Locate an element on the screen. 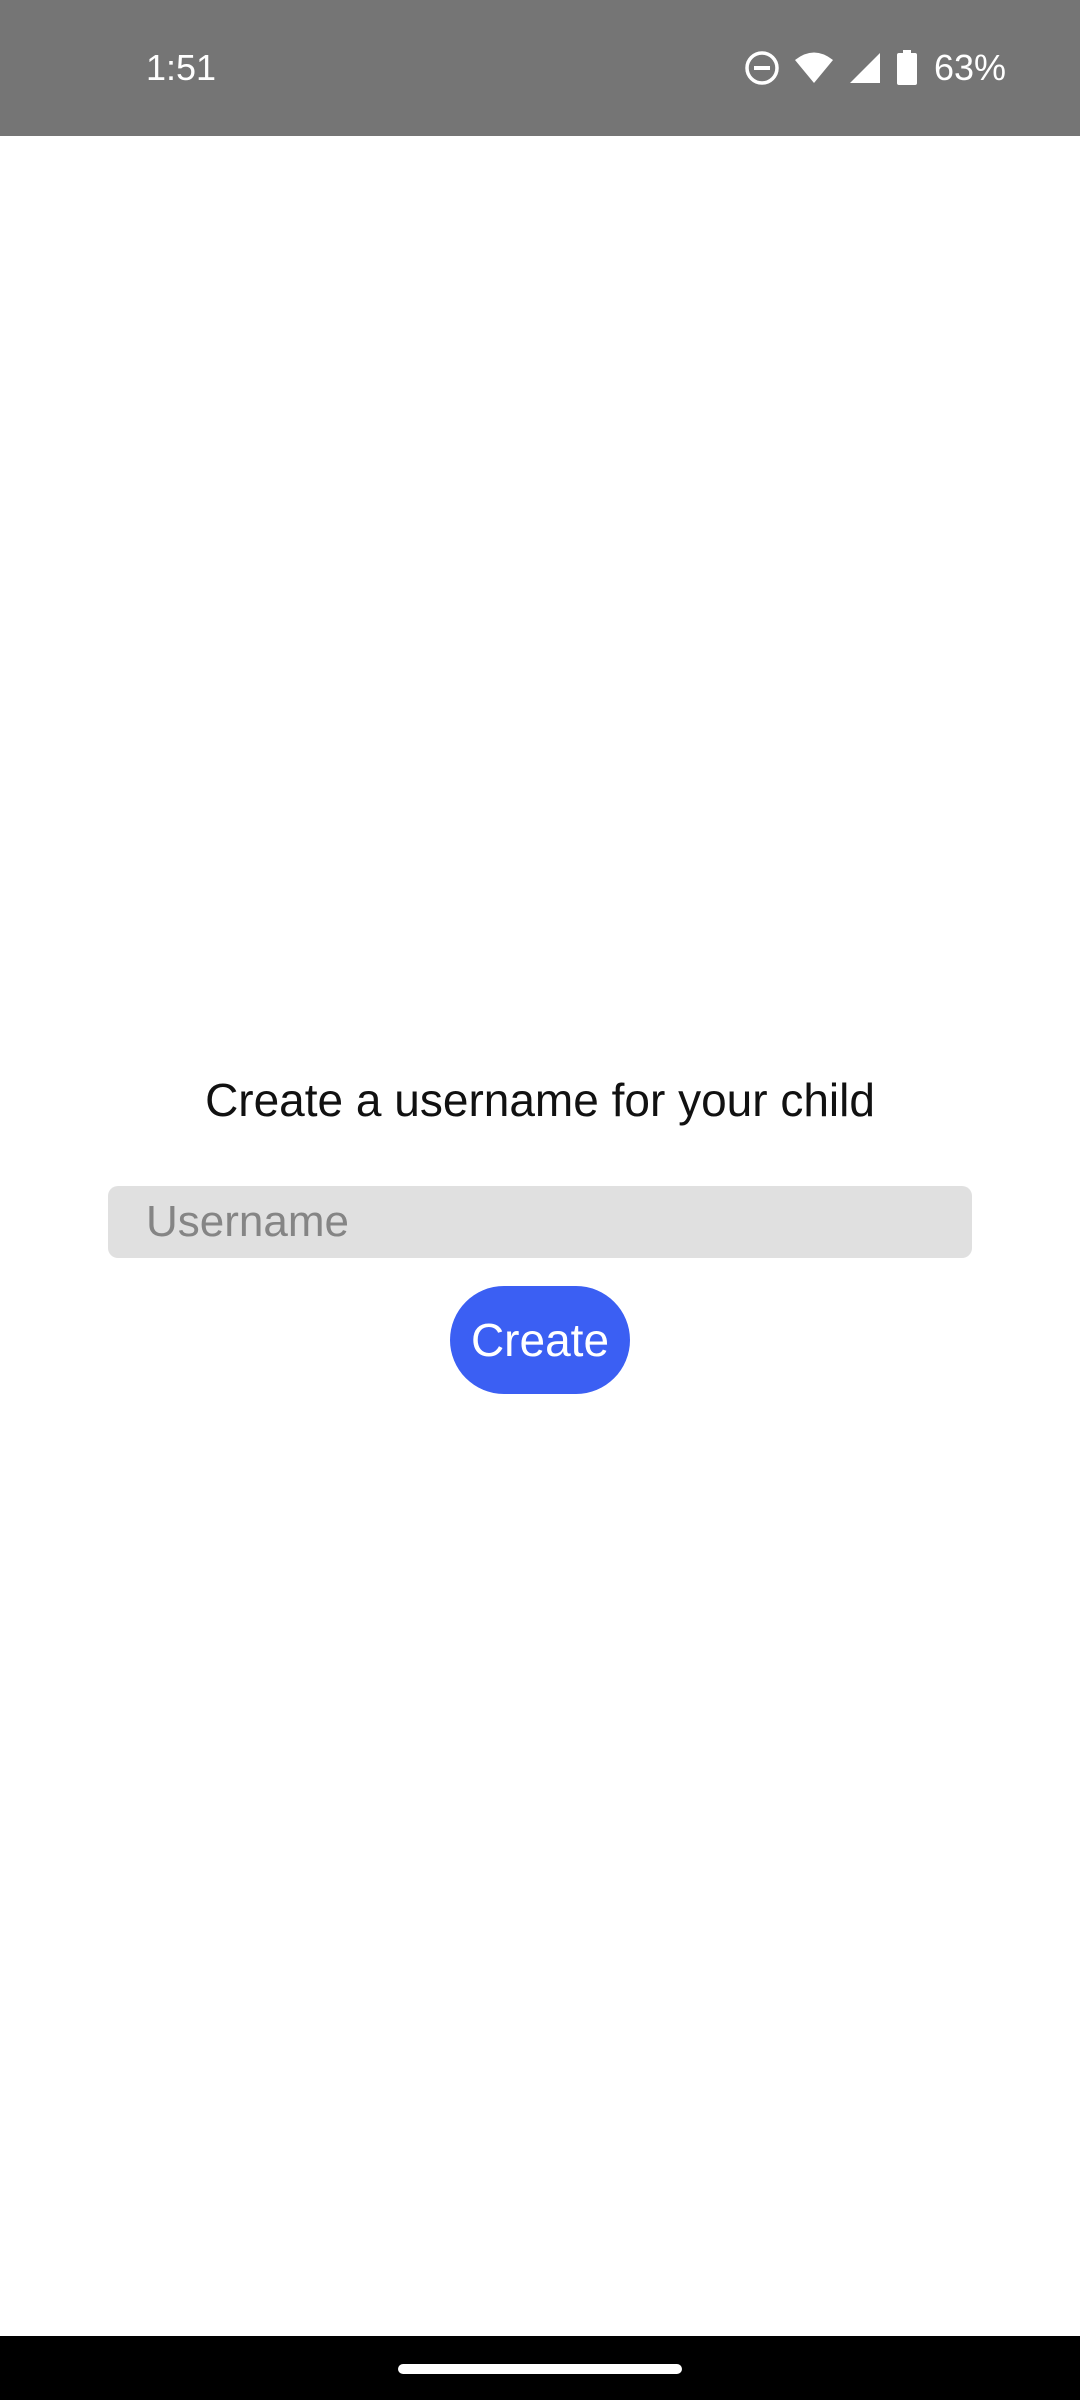  status-time: 1:51 is located at coordinates (181, 67).